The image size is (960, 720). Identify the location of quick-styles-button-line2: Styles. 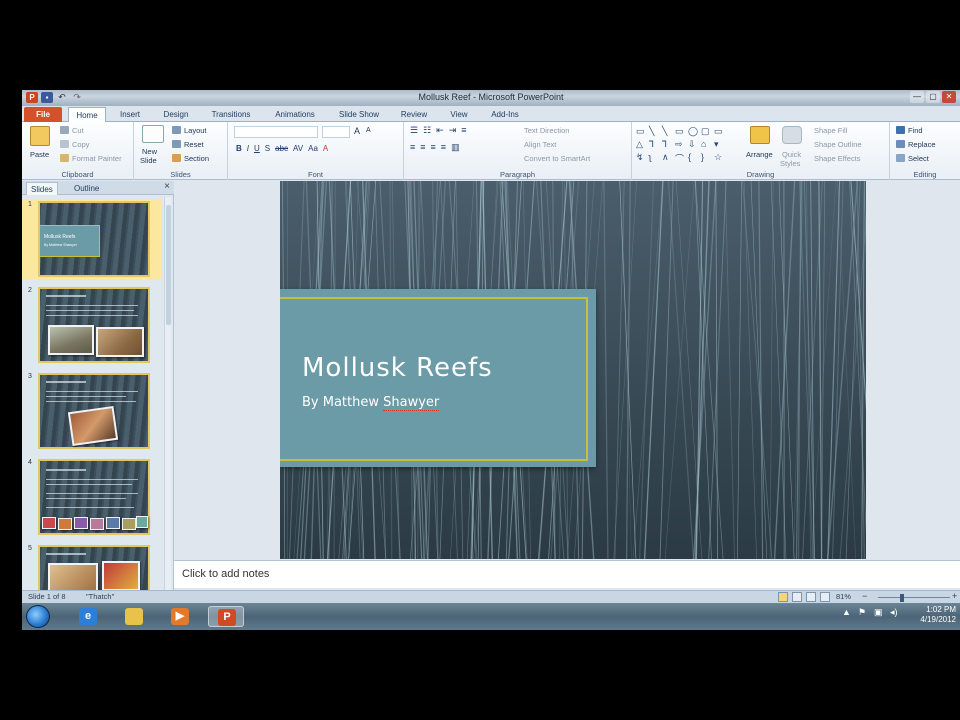
(790, 163).